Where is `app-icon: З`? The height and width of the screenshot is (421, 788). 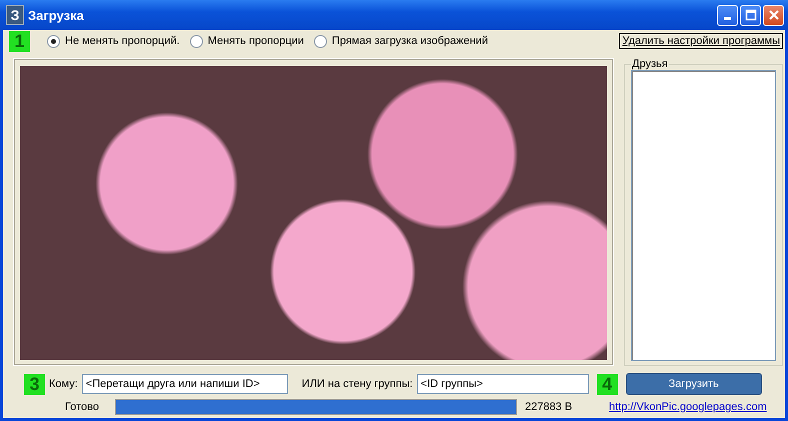 app-icon: З is located at coordinates (15, 15).